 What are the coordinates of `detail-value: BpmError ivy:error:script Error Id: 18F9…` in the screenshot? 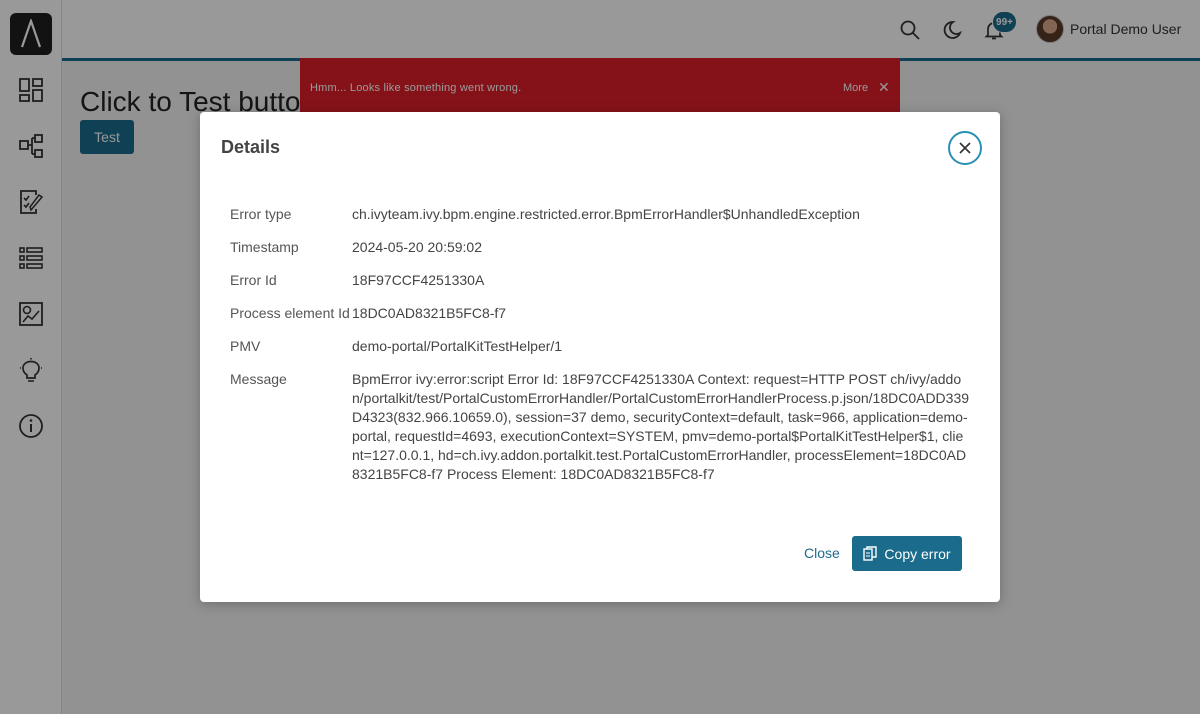 It's located at (661, 426).